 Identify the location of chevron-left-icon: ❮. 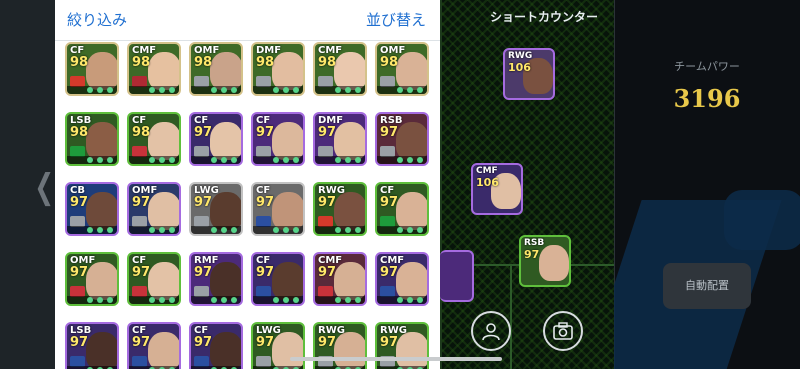
(44, 187).